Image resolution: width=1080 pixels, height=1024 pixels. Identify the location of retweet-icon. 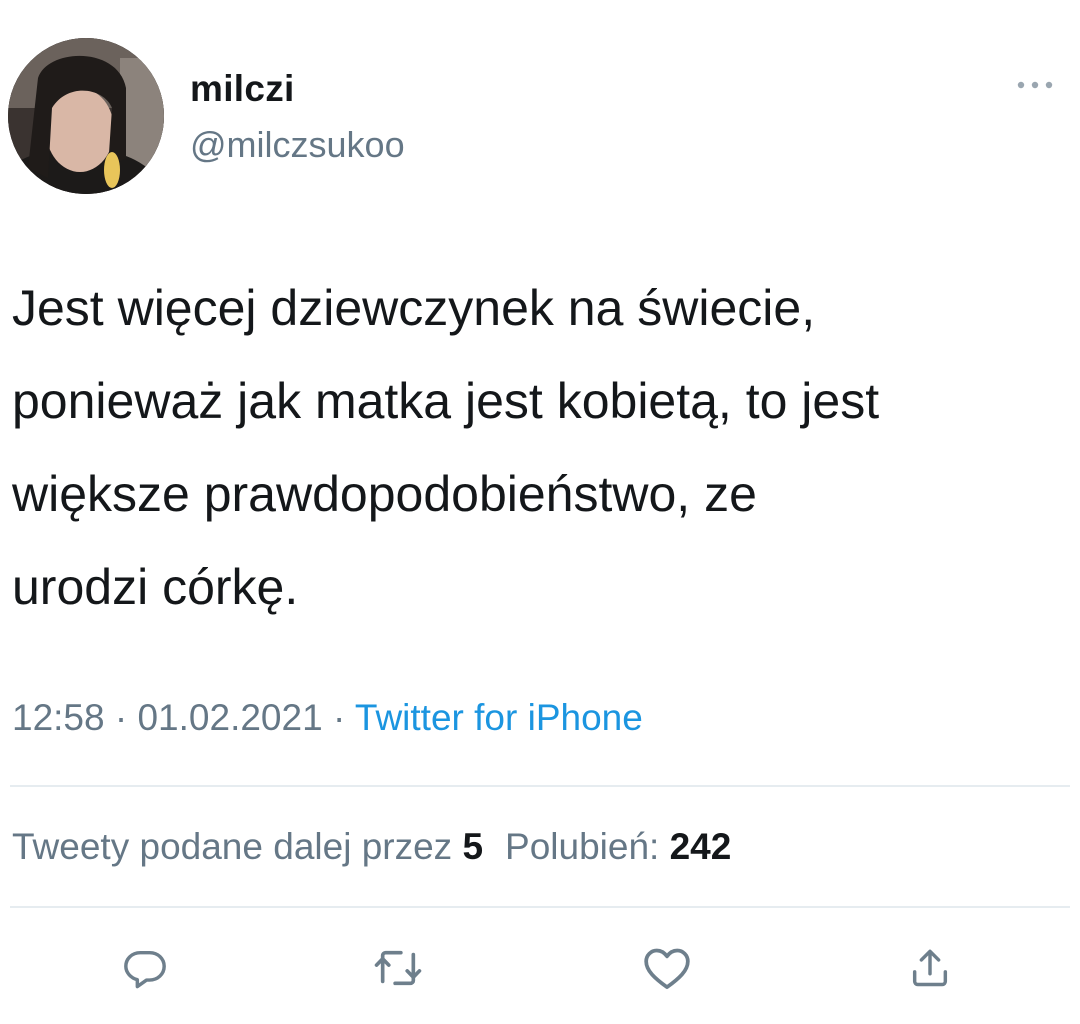
(398, 968).